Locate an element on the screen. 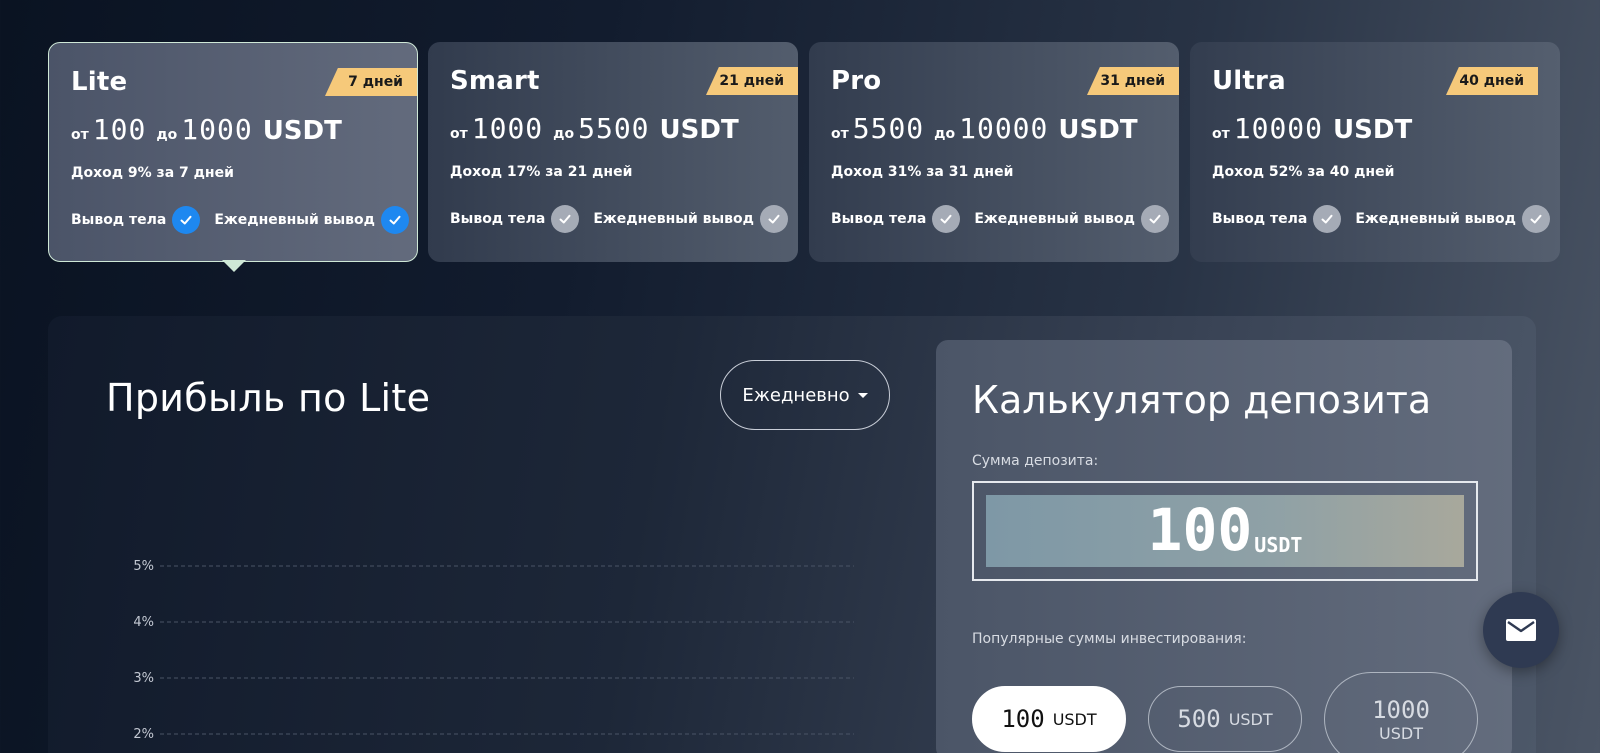 The height and width of the screenshot is (753, 1600). amount-display: 100 USDT is located at coordinates (1225, 531).